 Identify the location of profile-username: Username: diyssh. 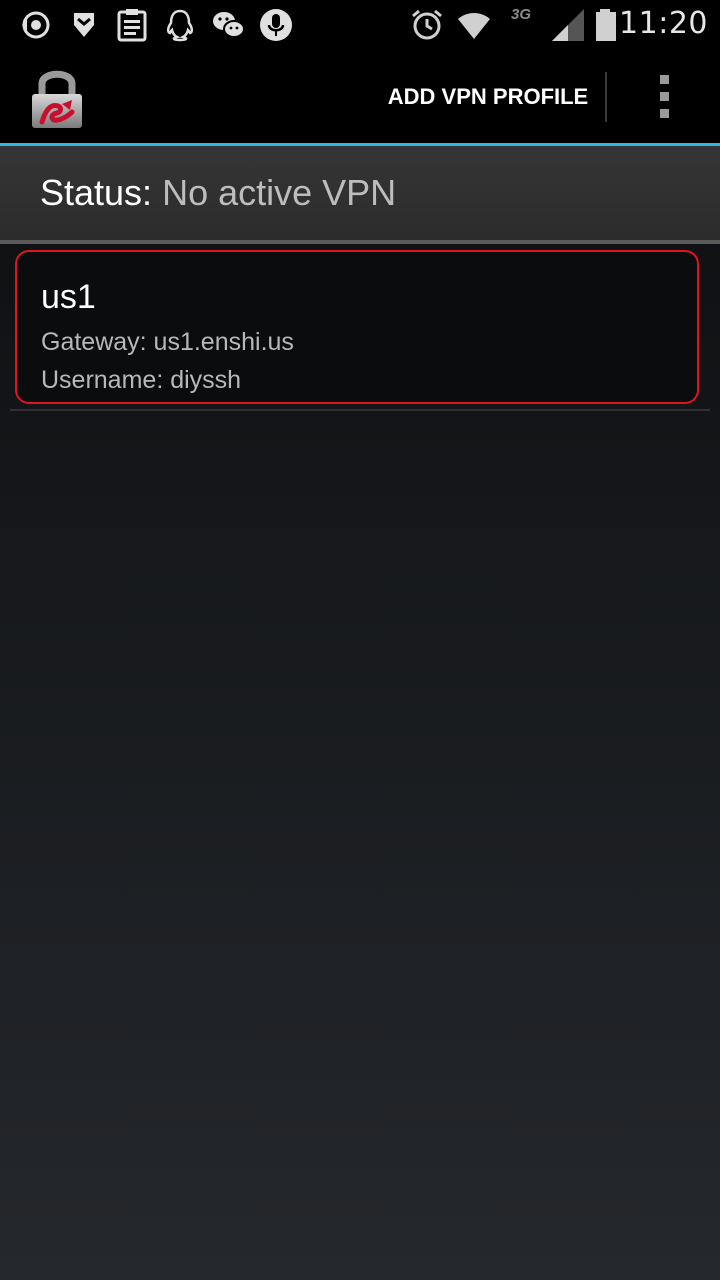
(141, 380).